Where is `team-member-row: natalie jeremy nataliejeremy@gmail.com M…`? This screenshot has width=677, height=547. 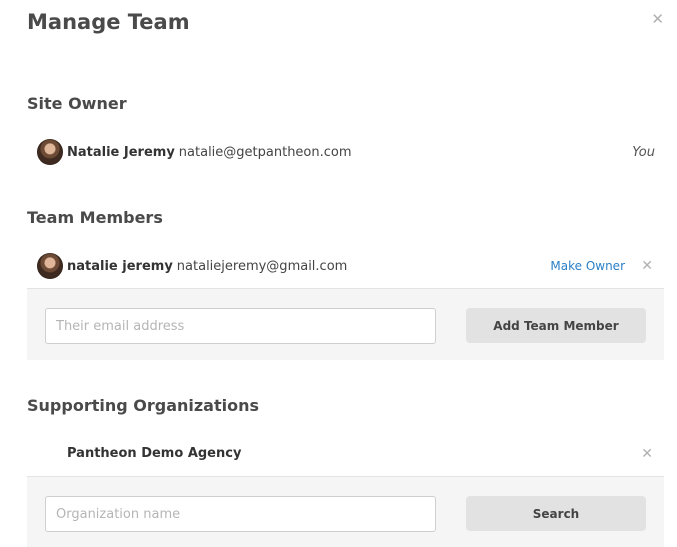 team-member-row: natalie jeremy nataliejeremy@gmail.com M… is located at coordinates (345, 266).